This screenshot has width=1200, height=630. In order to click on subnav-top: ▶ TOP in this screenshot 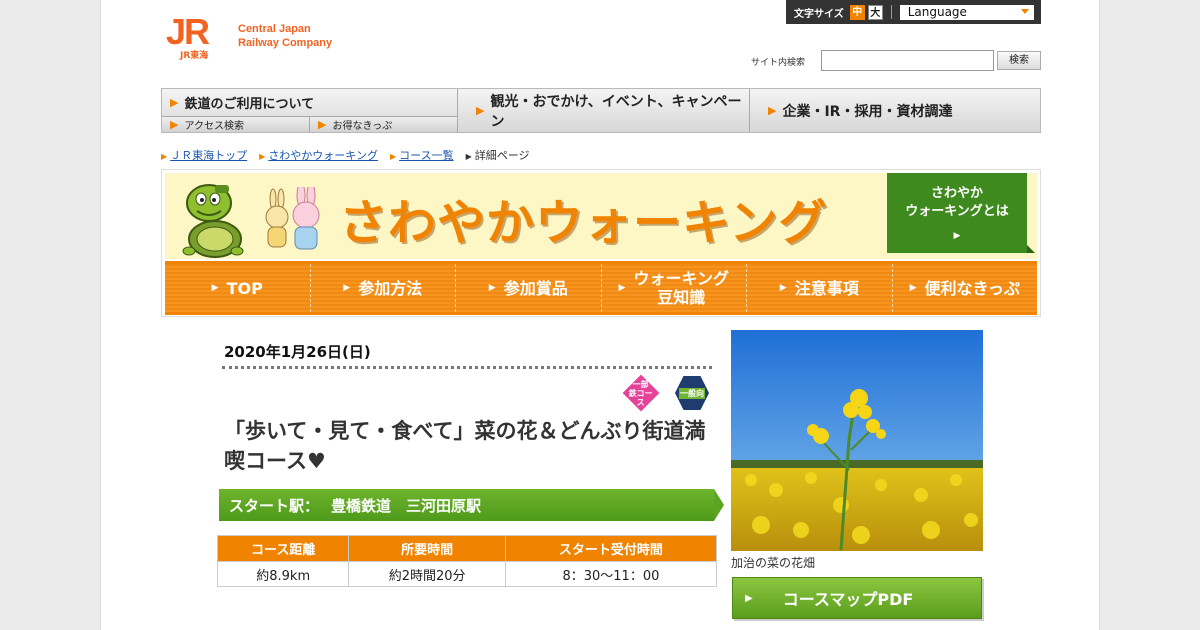, I will do `click(238, 288)`.